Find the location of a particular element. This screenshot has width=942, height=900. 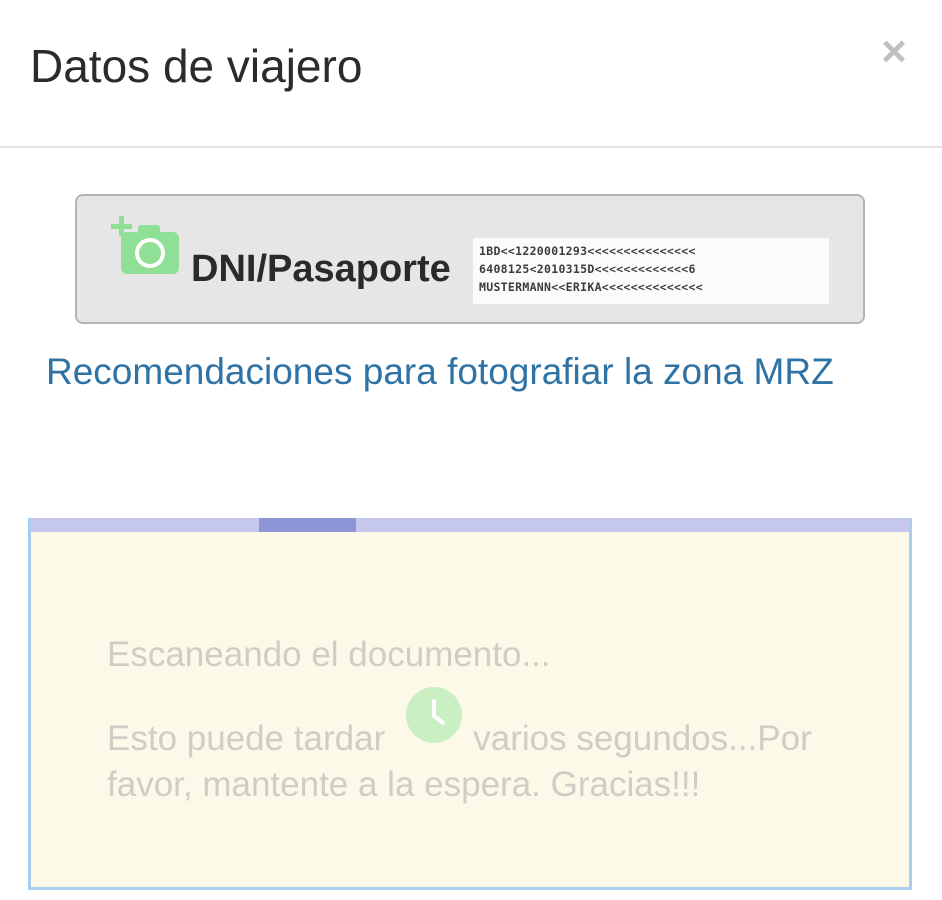

wait-message-line: favor, mantente a la espera. Gracias!!! is located at coordinates (404, 784).